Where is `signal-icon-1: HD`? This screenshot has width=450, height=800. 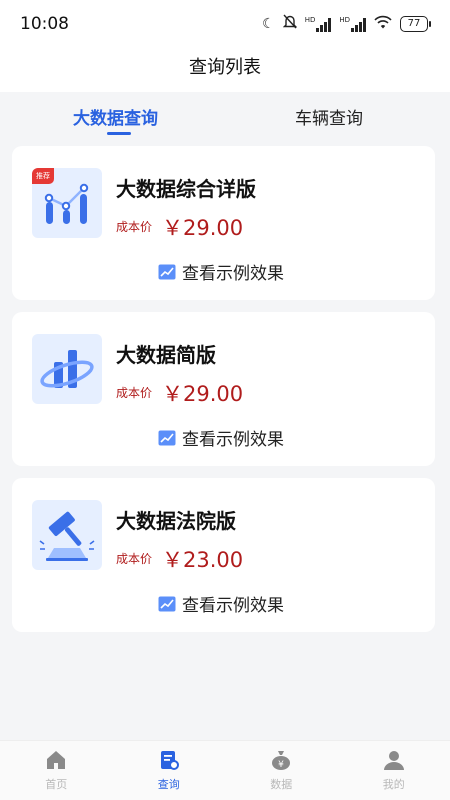
signal-icon-1: HD is located at coordinates (318, 24).